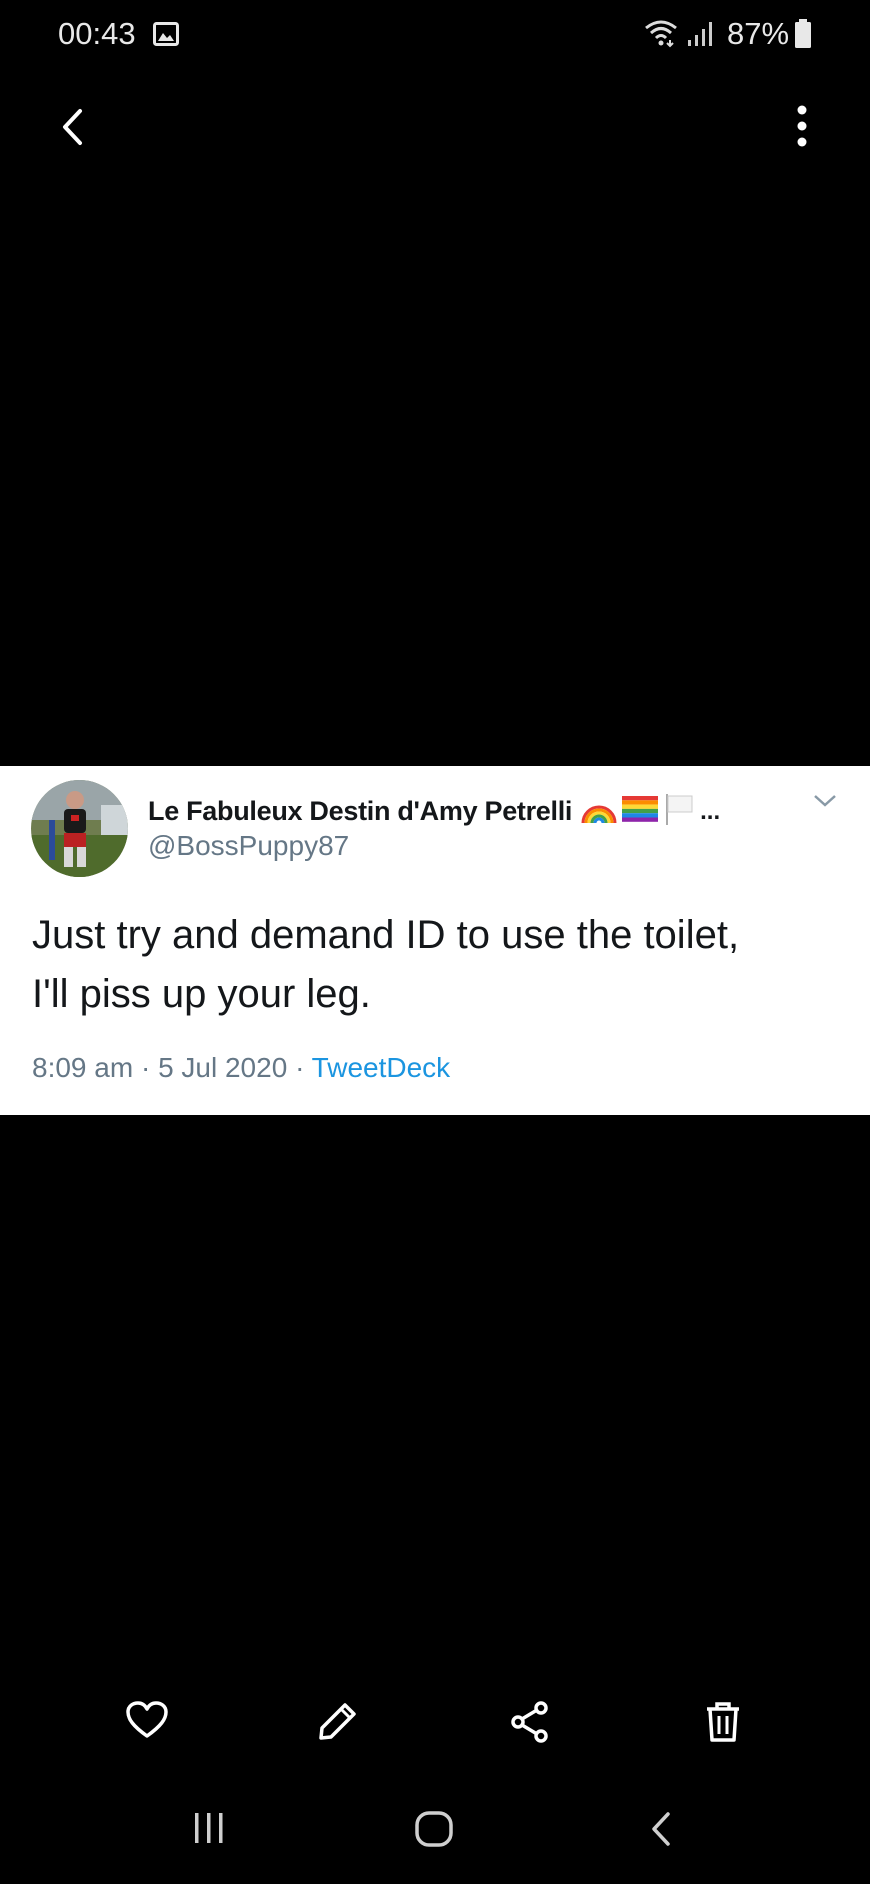 This screenshot has height=1884, width=870. I want to click on name-emojis, so click(637, 811).